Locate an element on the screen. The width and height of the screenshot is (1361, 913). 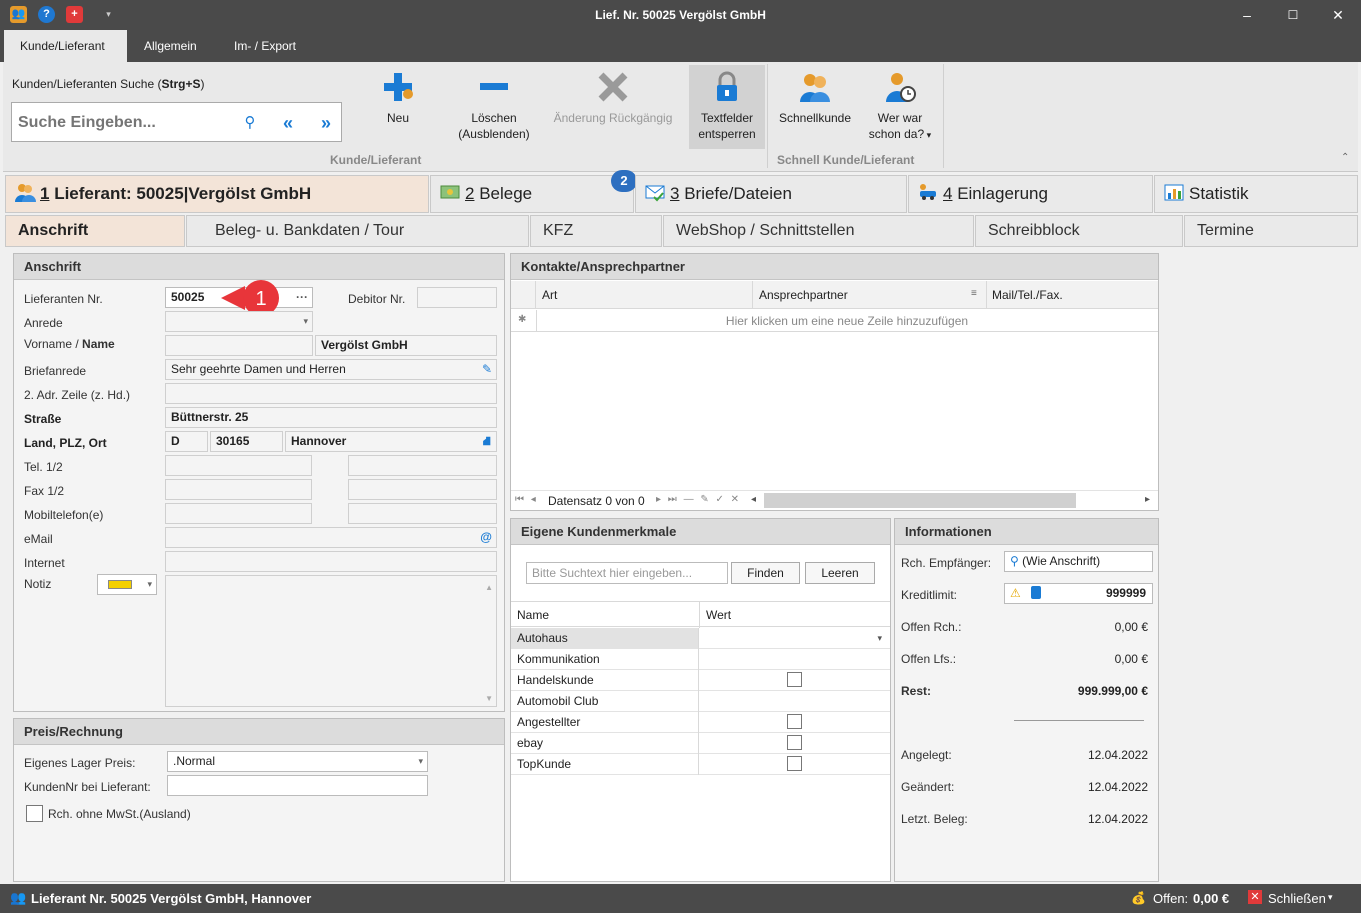
tab-belege: 2 Belege is located at coordinates (532, 194).